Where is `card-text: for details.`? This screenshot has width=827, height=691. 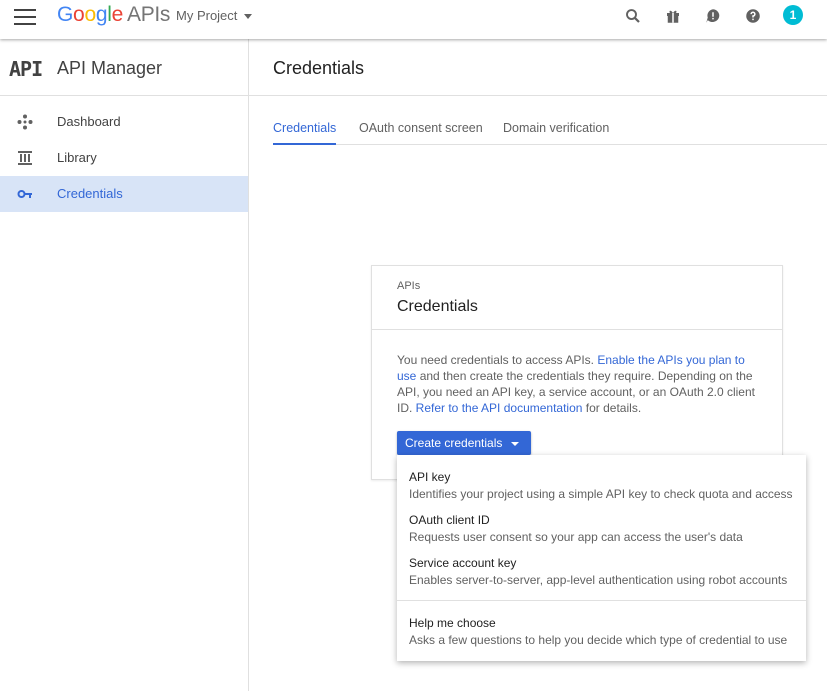
card-text: for details. is located at coordinates (612, 408).